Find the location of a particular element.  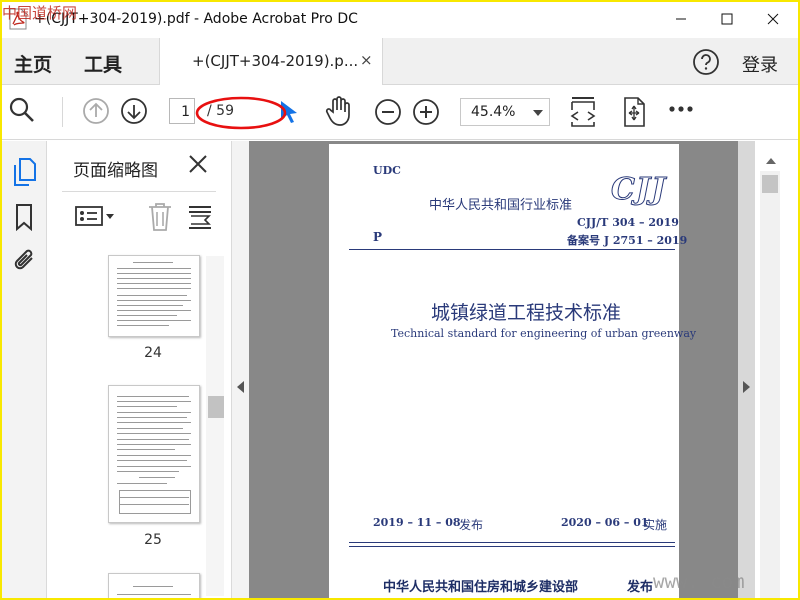

zoom-value: 45.4% is located at coordinates (493, 112).